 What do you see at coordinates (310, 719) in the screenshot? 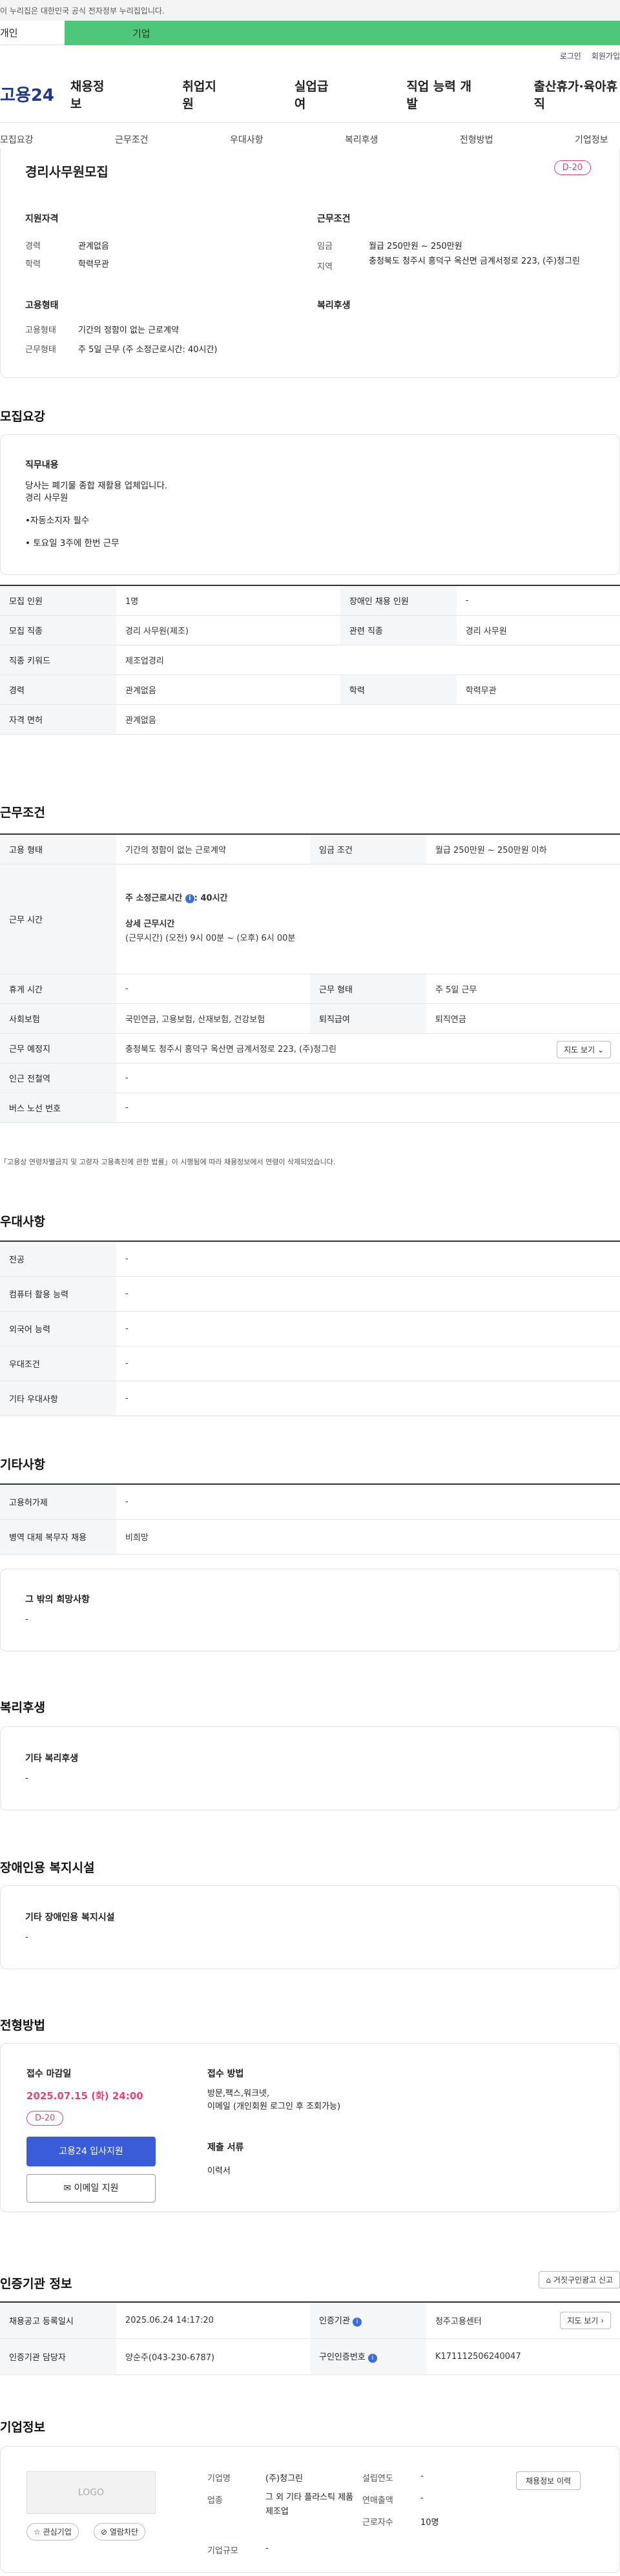
I see `table-row: 자격 면허 관계없음` at bounding box center [310, 719].